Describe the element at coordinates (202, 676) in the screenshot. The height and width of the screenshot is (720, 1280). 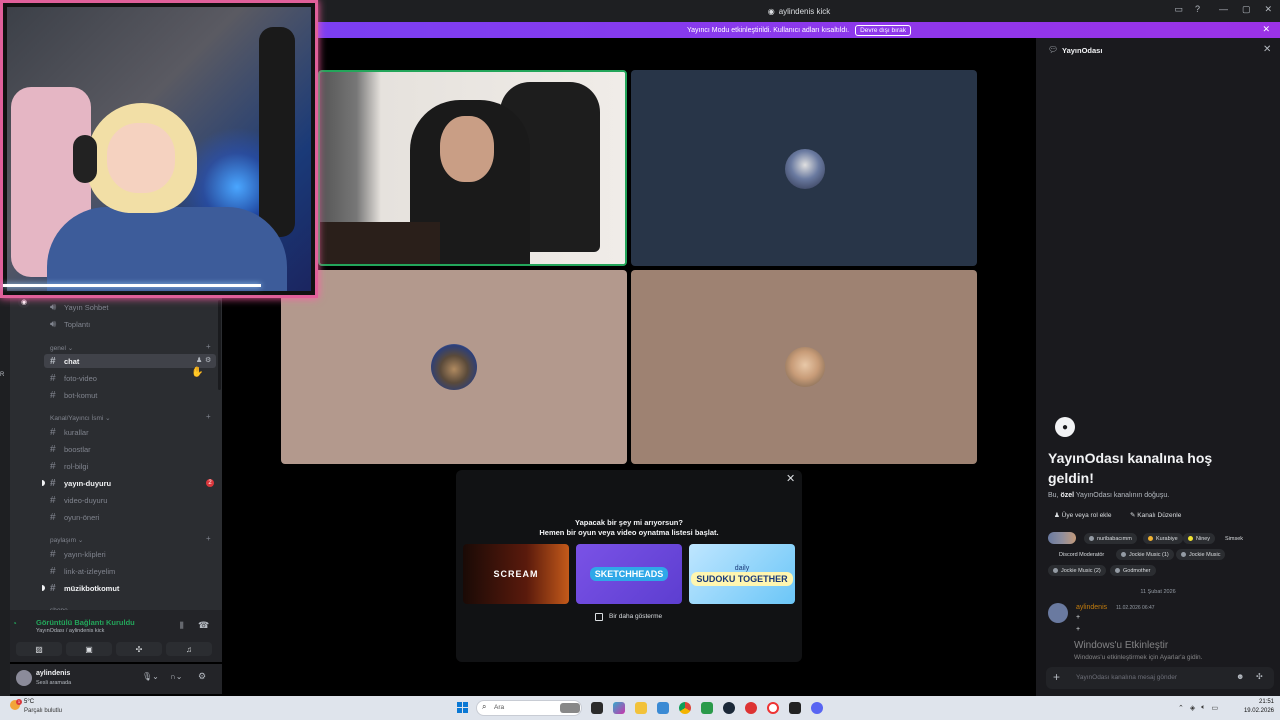
I see `settings-gear-icon: ⚙` at that location.